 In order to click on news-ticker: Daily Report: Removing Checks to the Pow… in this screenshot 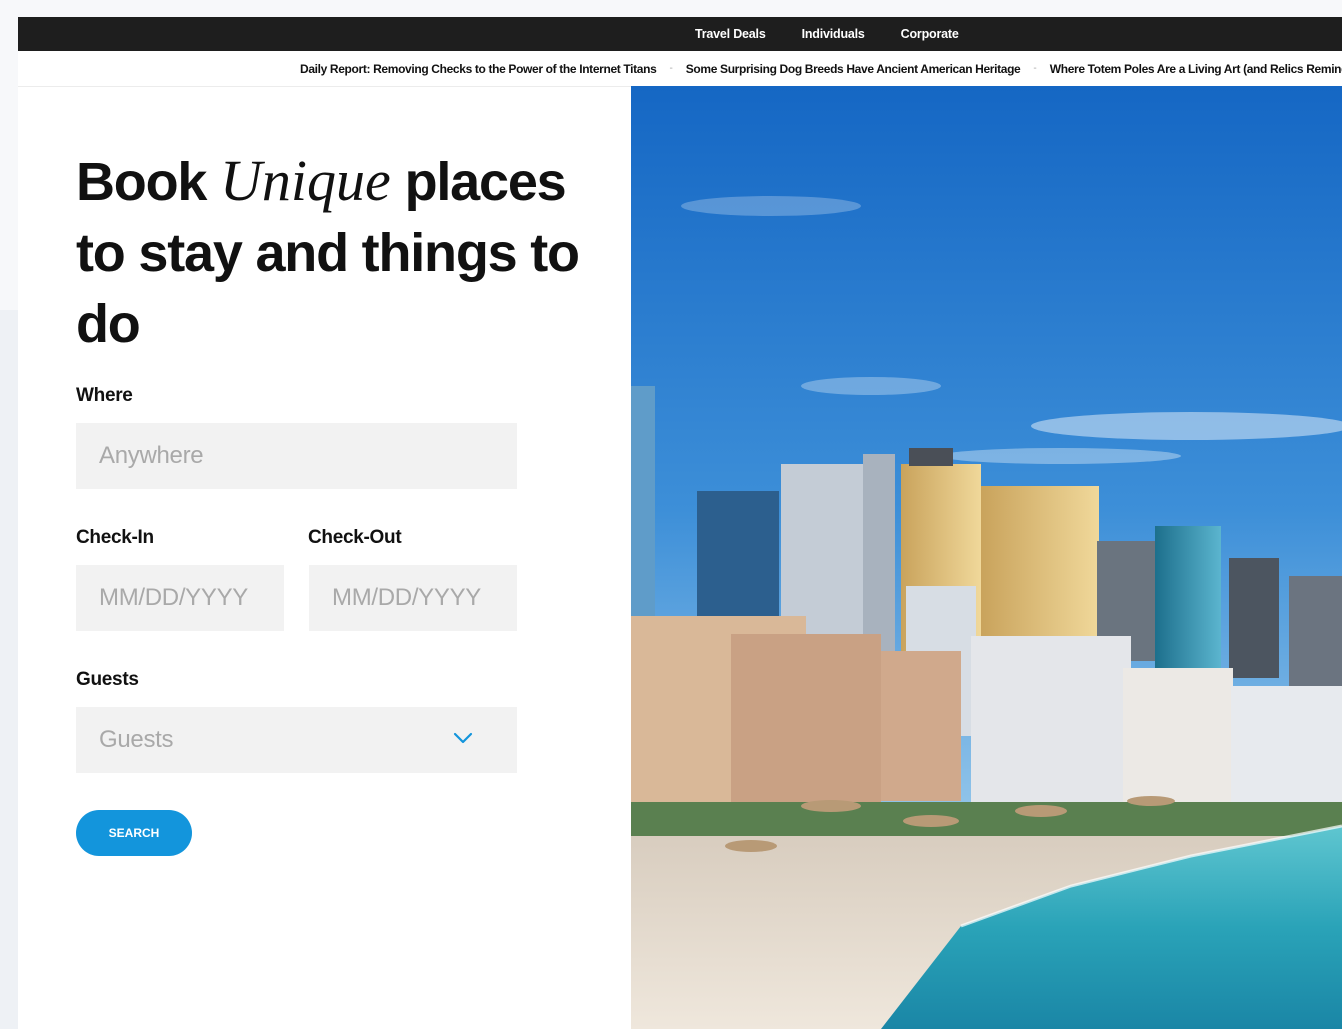, I will do `click(680, 69)`.